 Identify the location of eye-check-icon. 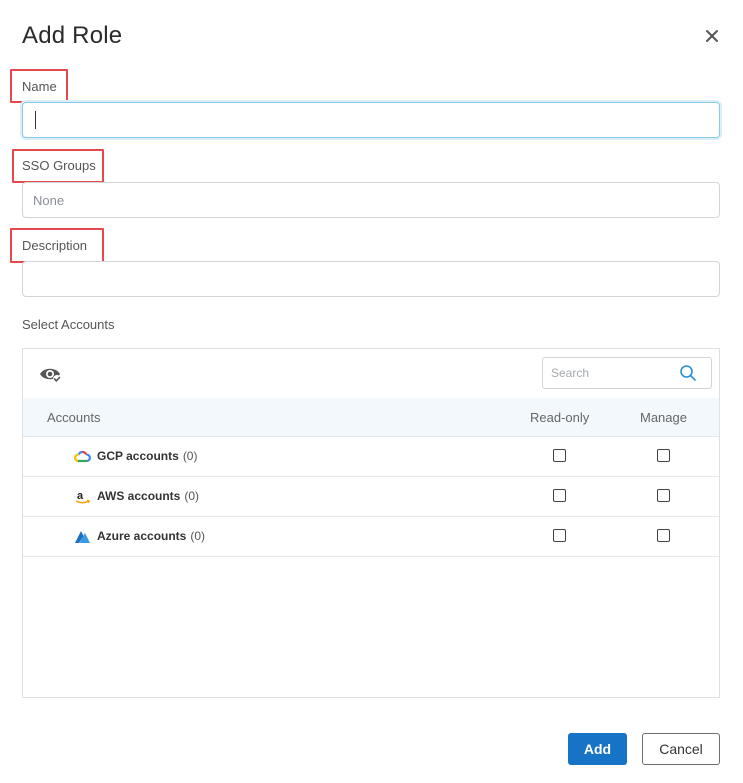
(50, 375).